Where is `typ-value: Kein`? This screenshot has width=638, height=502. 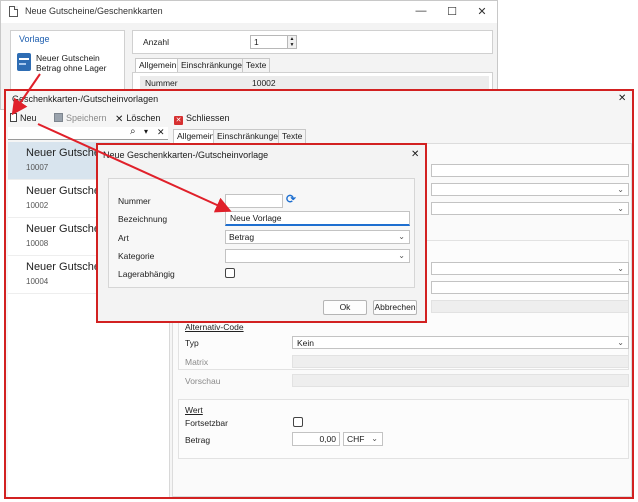
typ-value: Kein is located at coordinates (306, 343).